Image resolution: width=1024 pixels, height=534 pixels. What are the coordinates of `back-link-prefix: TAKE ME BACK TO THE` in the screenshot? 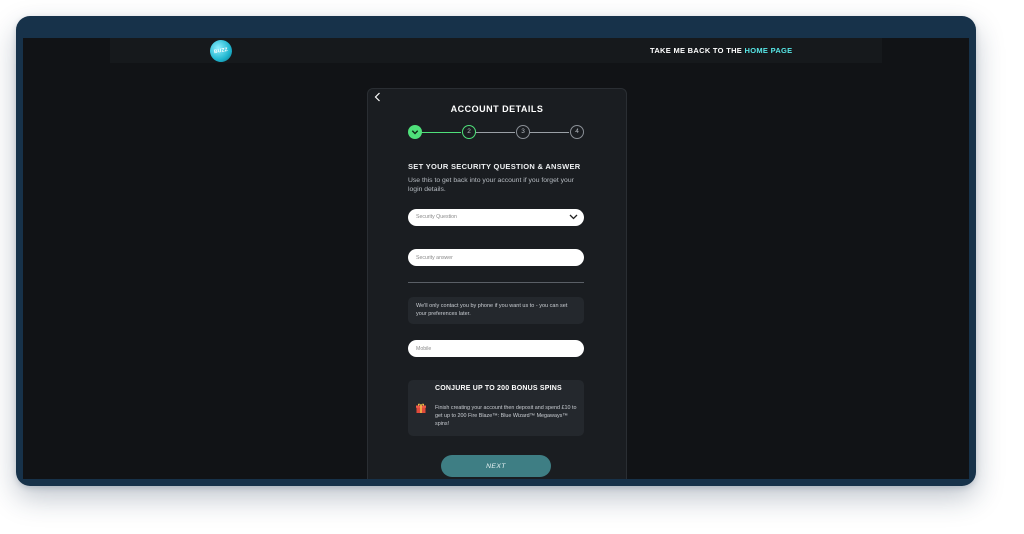 It's located at (697, 50).